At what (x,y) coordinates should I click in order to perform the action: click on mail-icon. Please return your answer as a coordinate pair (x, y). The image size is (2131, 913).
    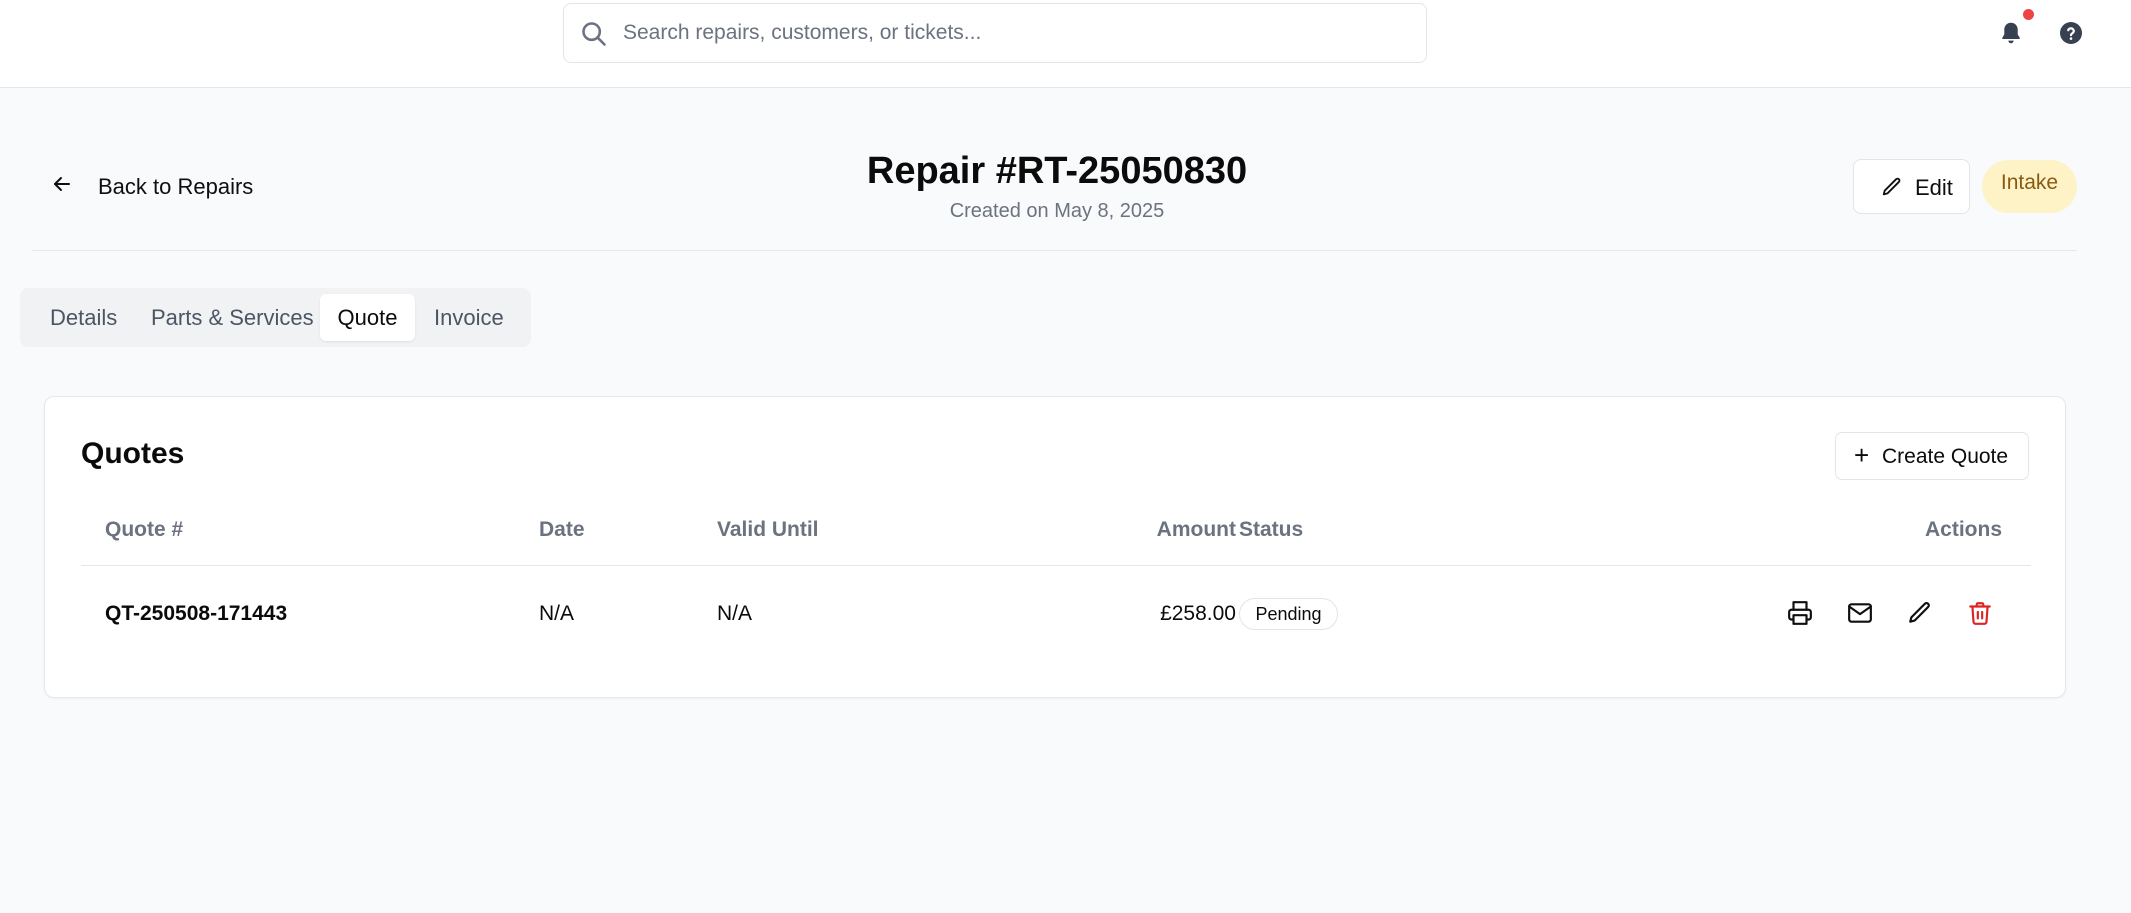
    Looking at the image, I should click on (1860, 613).